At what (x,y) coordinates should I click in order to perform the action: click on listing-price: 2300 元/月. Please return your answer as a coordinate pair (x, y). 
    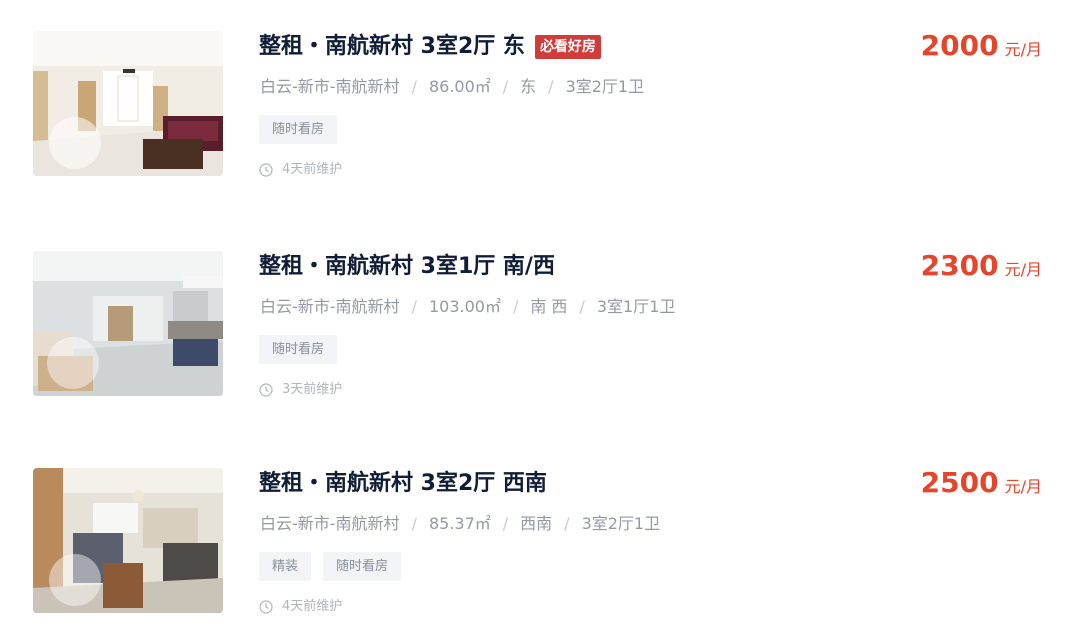
    Looking at the image, I should click on (981, 266).